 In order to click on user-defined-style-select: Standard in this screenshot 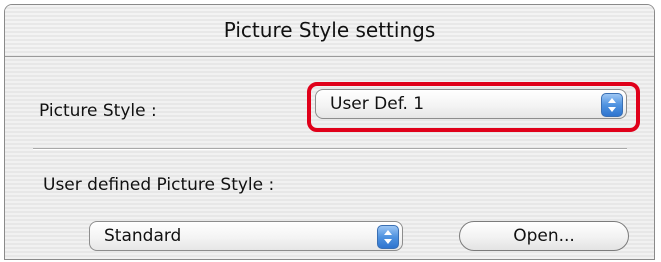, I will do `click(246, 236)`.